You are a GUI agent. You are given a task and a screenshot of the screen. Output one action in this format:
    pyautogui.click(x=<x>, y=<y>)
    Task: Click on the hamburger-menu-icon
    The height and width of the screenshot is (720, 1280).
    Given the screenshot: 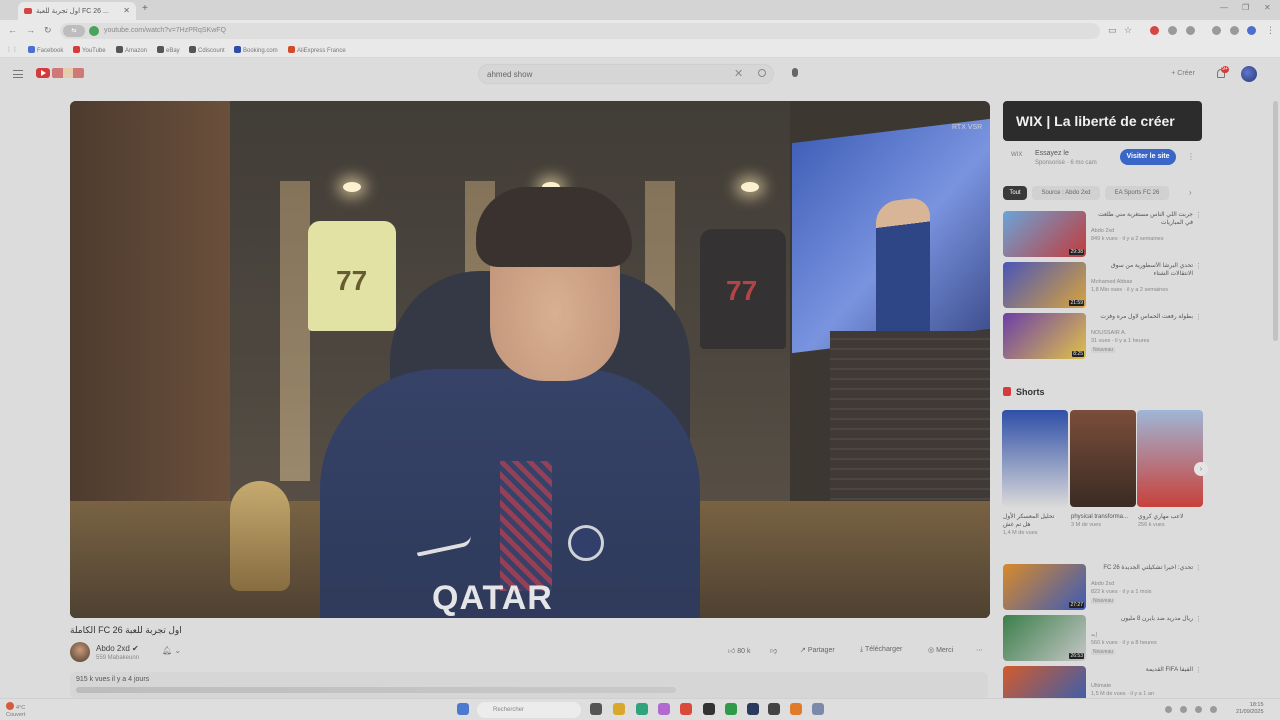 What is the action you would take?
    pyautogui.click(x=18, y=74)
    